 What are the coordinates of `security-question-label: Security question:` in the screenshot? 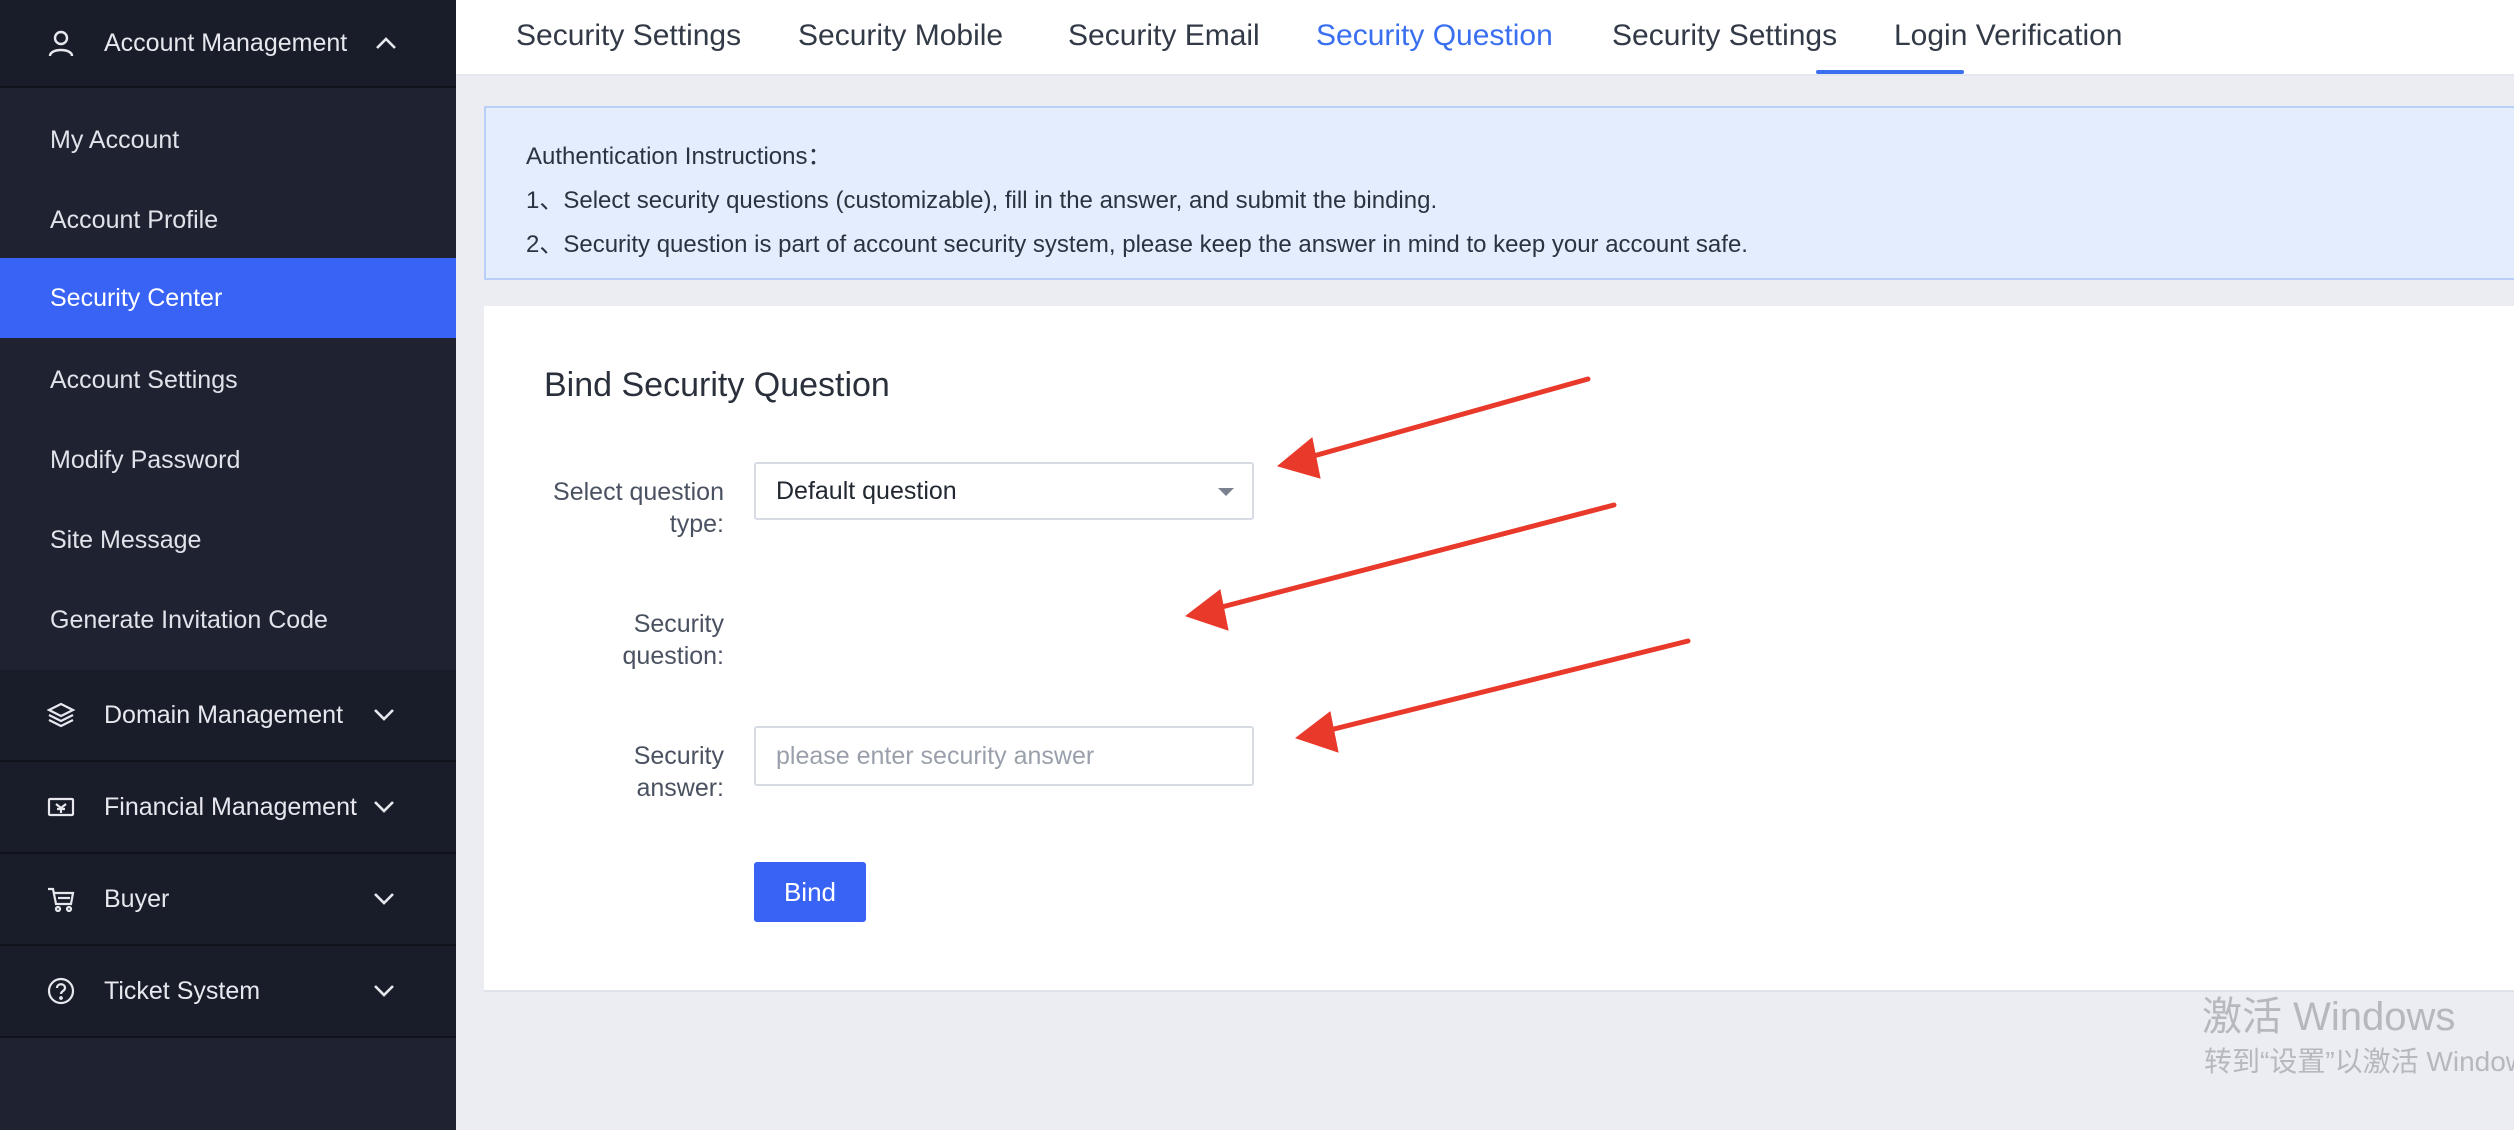 It's located at (614, 640).